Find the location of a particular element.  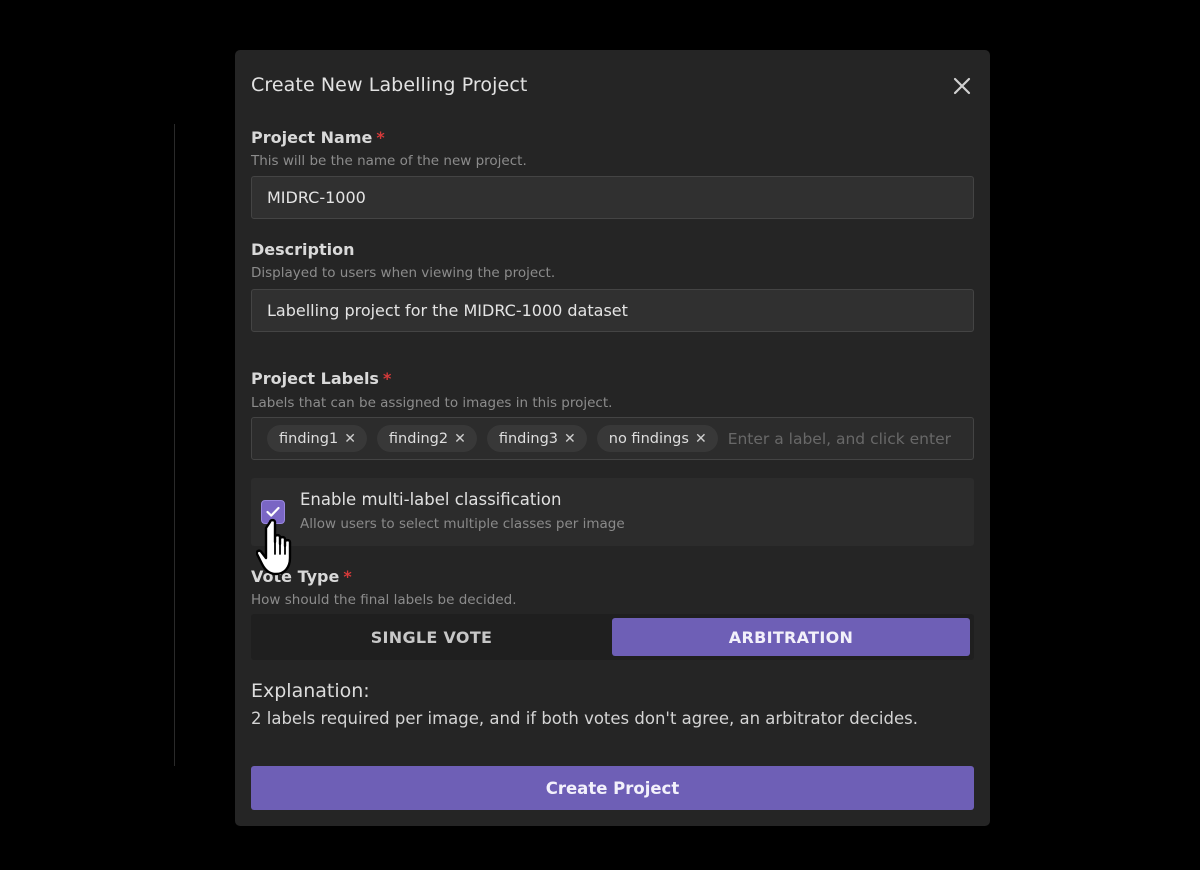

project-name-label: Project Name * is located at coordinates (318, 137).